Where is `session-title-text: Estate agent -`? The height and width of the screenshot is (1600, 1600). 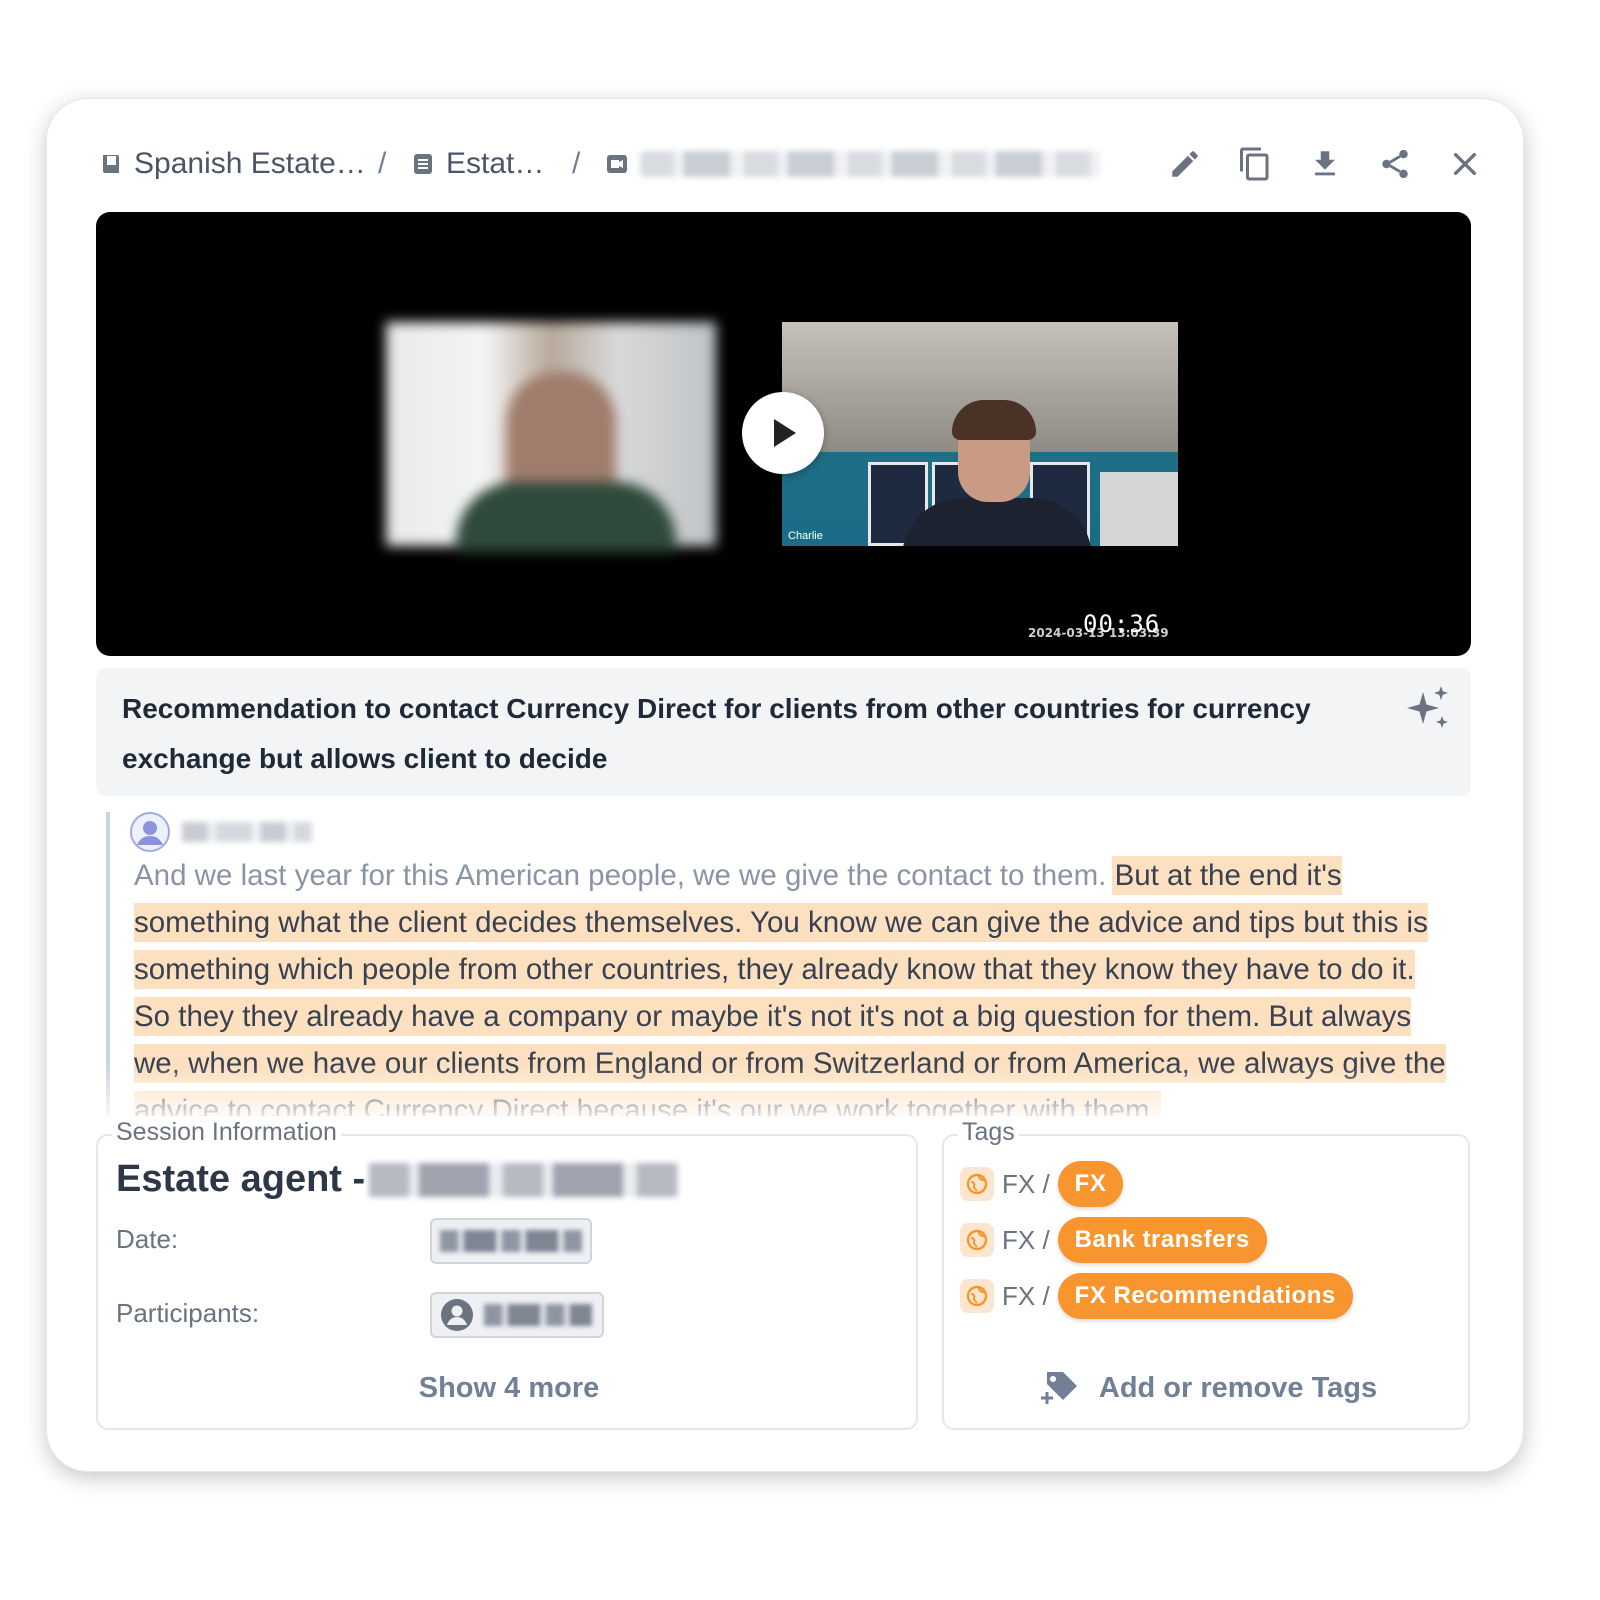 session-title-text: Estate agent - is located at coordinates (241, 1179).